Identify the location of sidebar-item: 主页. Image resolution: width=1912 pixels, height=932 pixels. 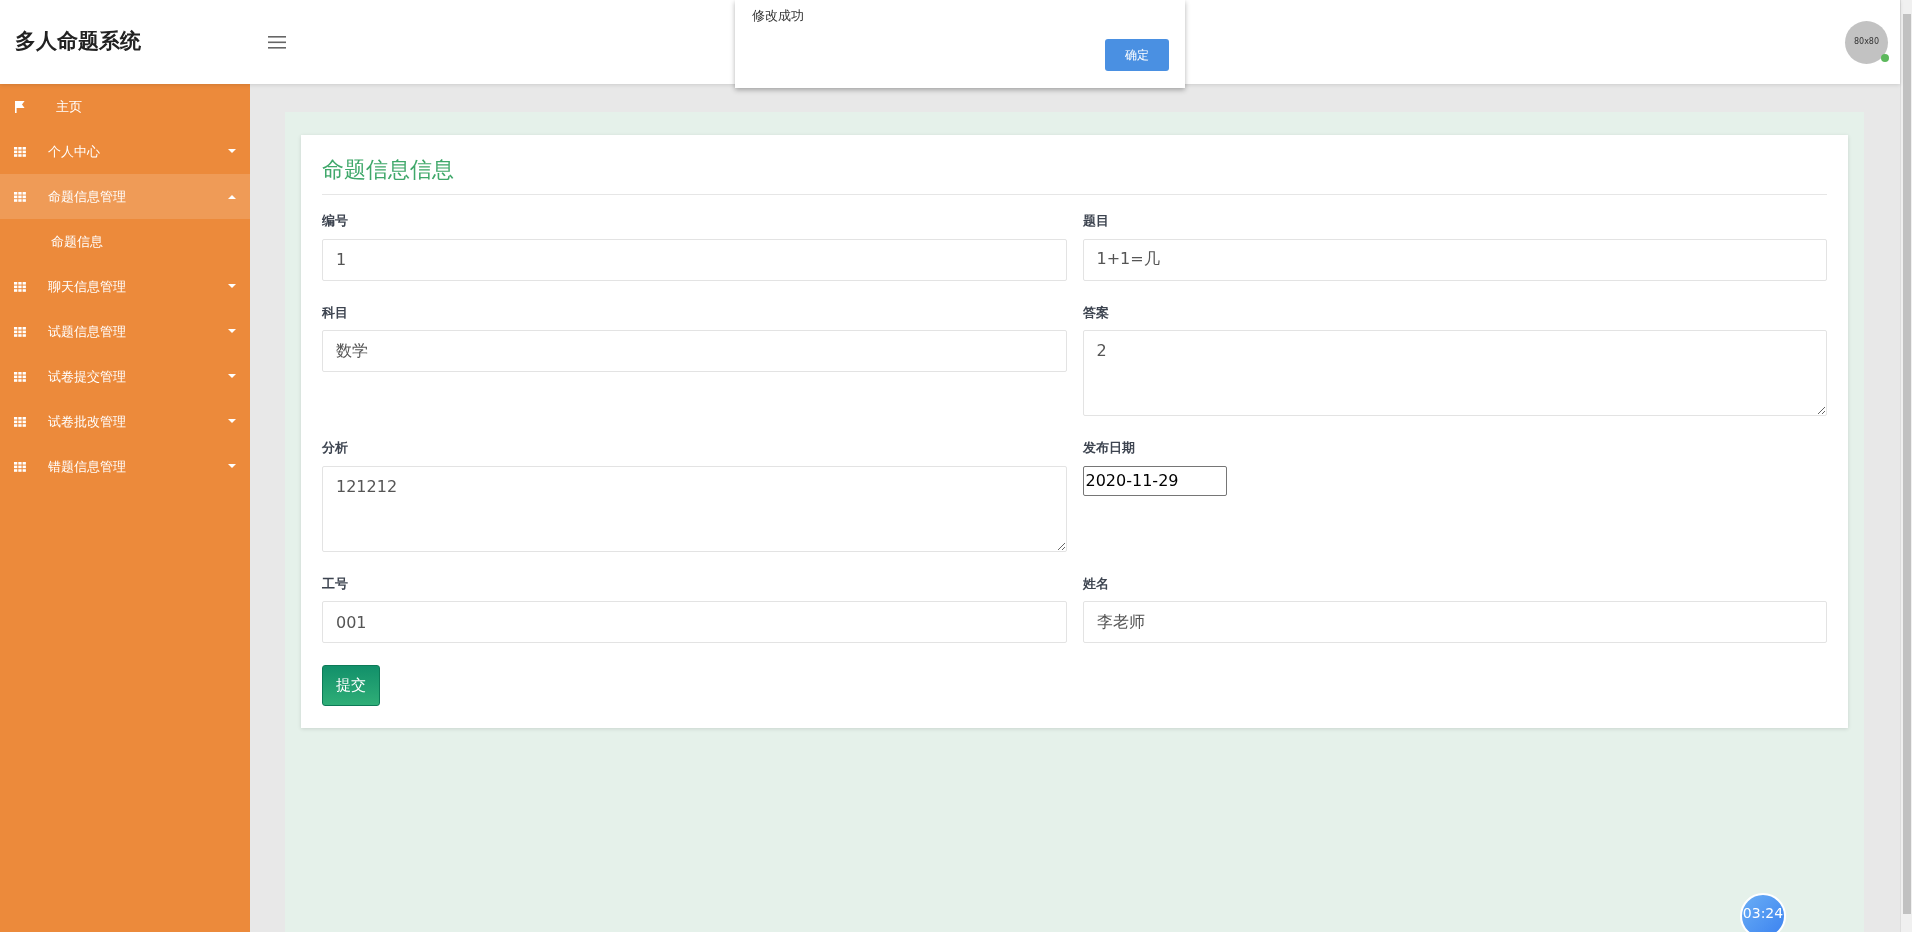
(125, 106).